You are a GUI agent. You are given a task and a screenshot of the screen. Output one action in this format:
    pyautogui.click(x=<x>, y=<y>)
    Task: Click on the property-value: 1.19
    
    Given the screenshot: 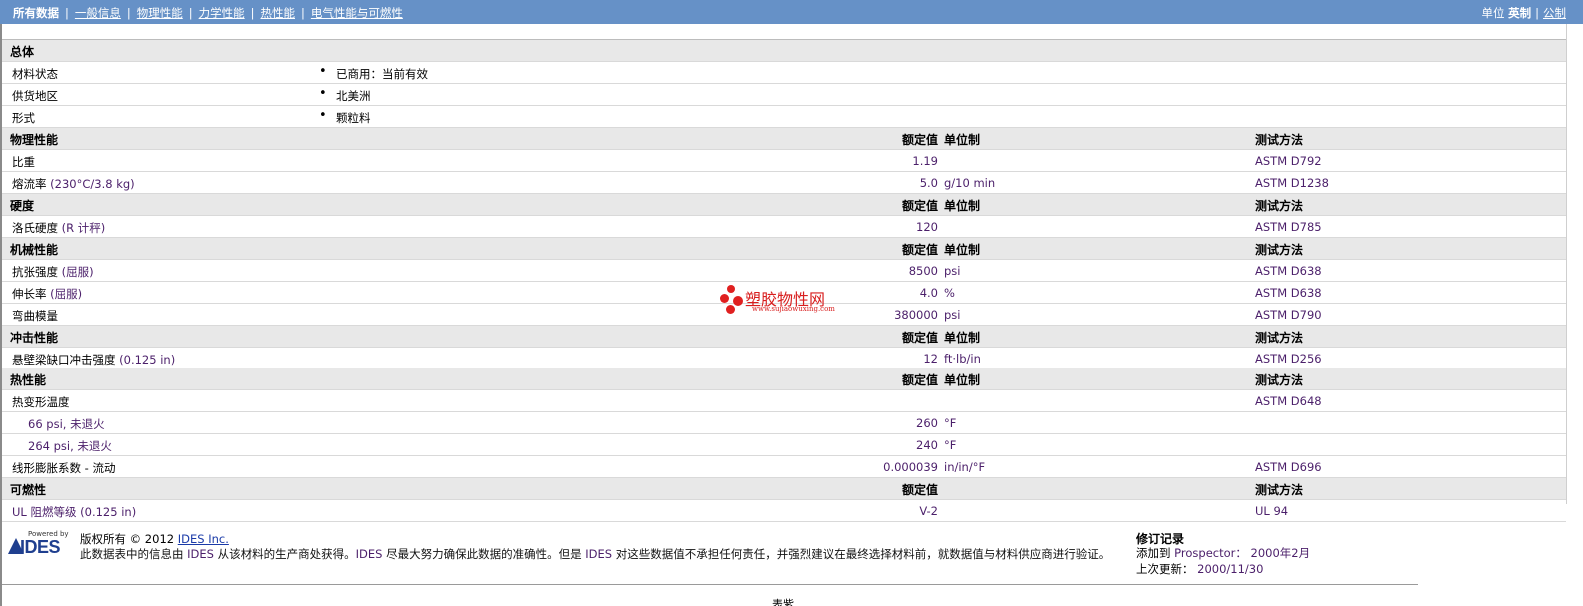 What is the action you would take?
    pyautogui.click(x=925, y=161)
    